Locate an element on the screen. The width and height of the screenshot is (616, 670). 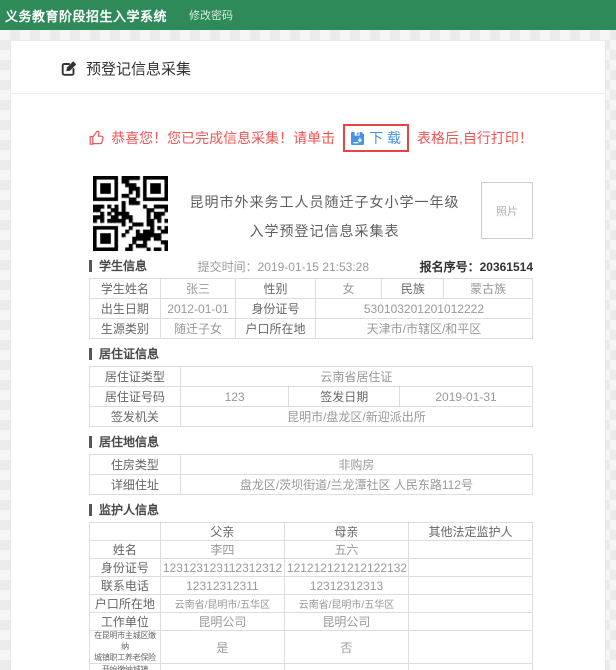
table-row: 户口所在地 云南省/昆明市/五华区 云南省/昆明市/五华区 is located at coordinates (311, 603).